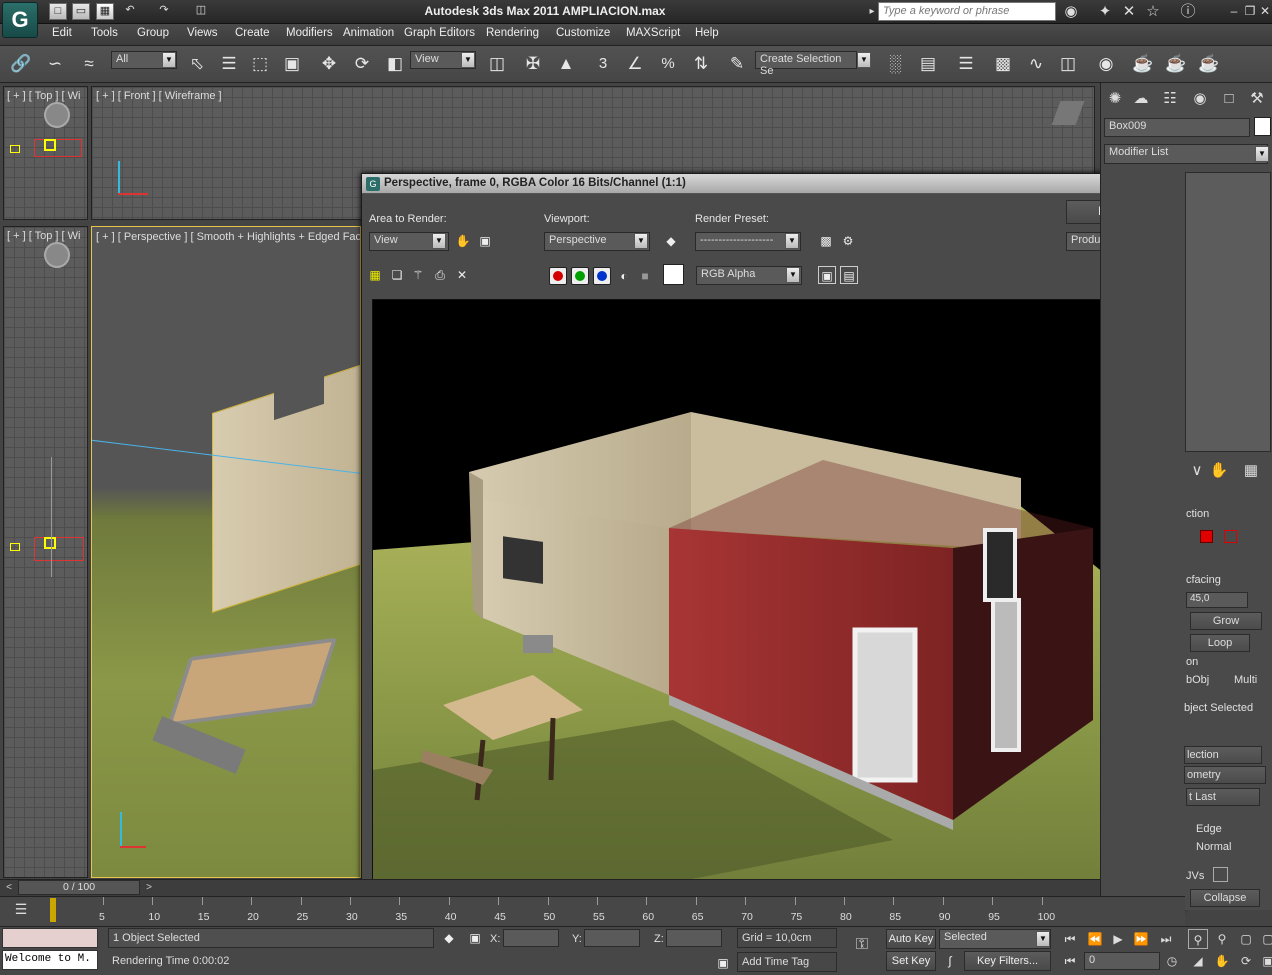 The image size is (1272, 975). I want to click on soft-selection-rollout: lection, so click(1223, 755).